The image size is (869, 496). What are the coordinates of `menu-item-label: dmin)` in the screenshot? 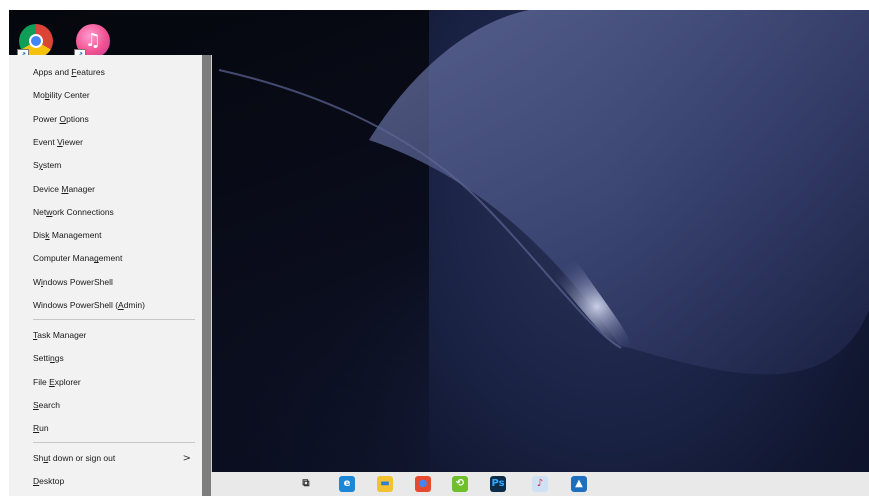 It's located at (134, 305).